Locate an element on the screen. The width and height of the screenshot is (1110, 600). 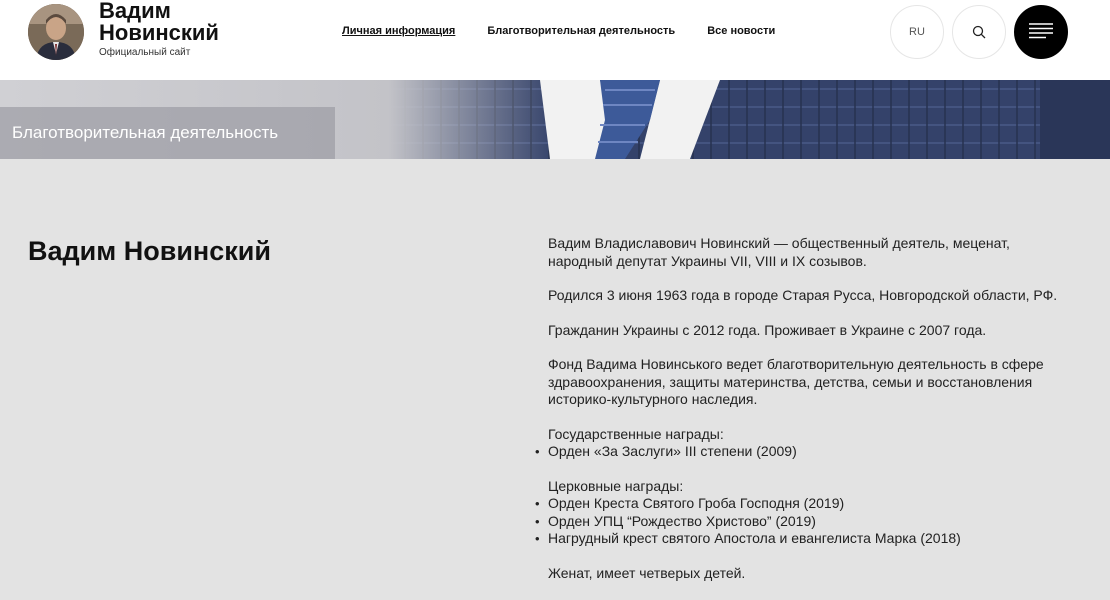
nav-link-all-news: Все новости is located at coordinates (741, 31).